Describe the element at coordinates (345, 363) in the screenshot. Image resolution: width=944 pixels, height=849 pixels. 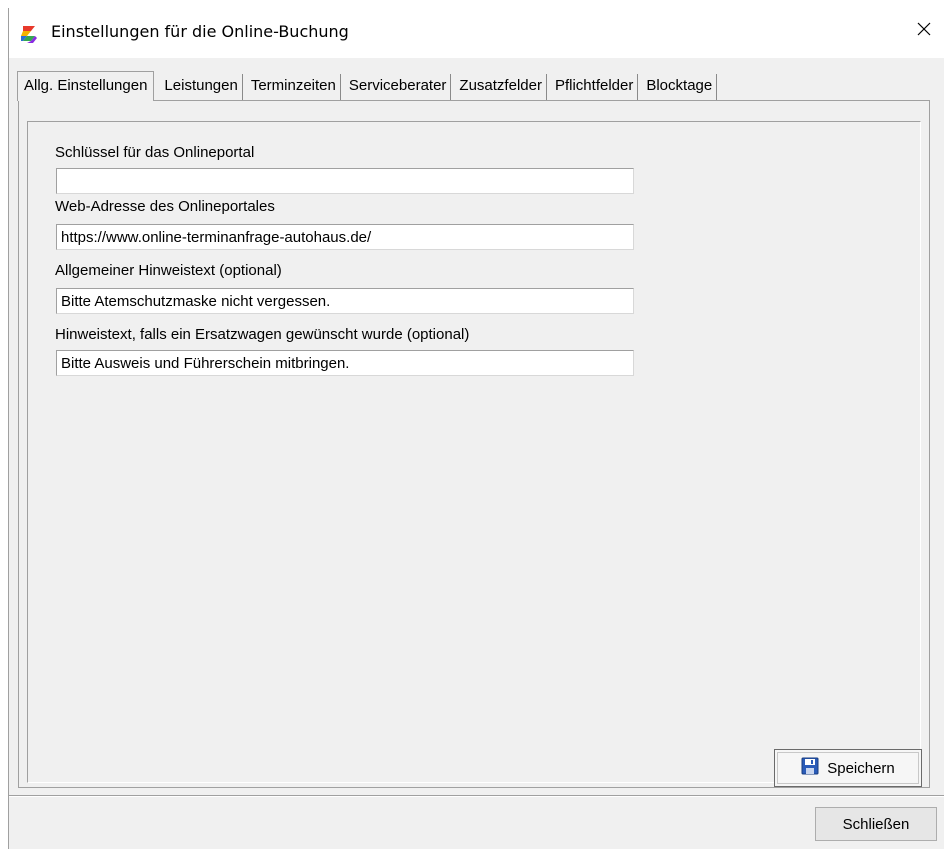
I see `replacement-car-hint-input` at that location.